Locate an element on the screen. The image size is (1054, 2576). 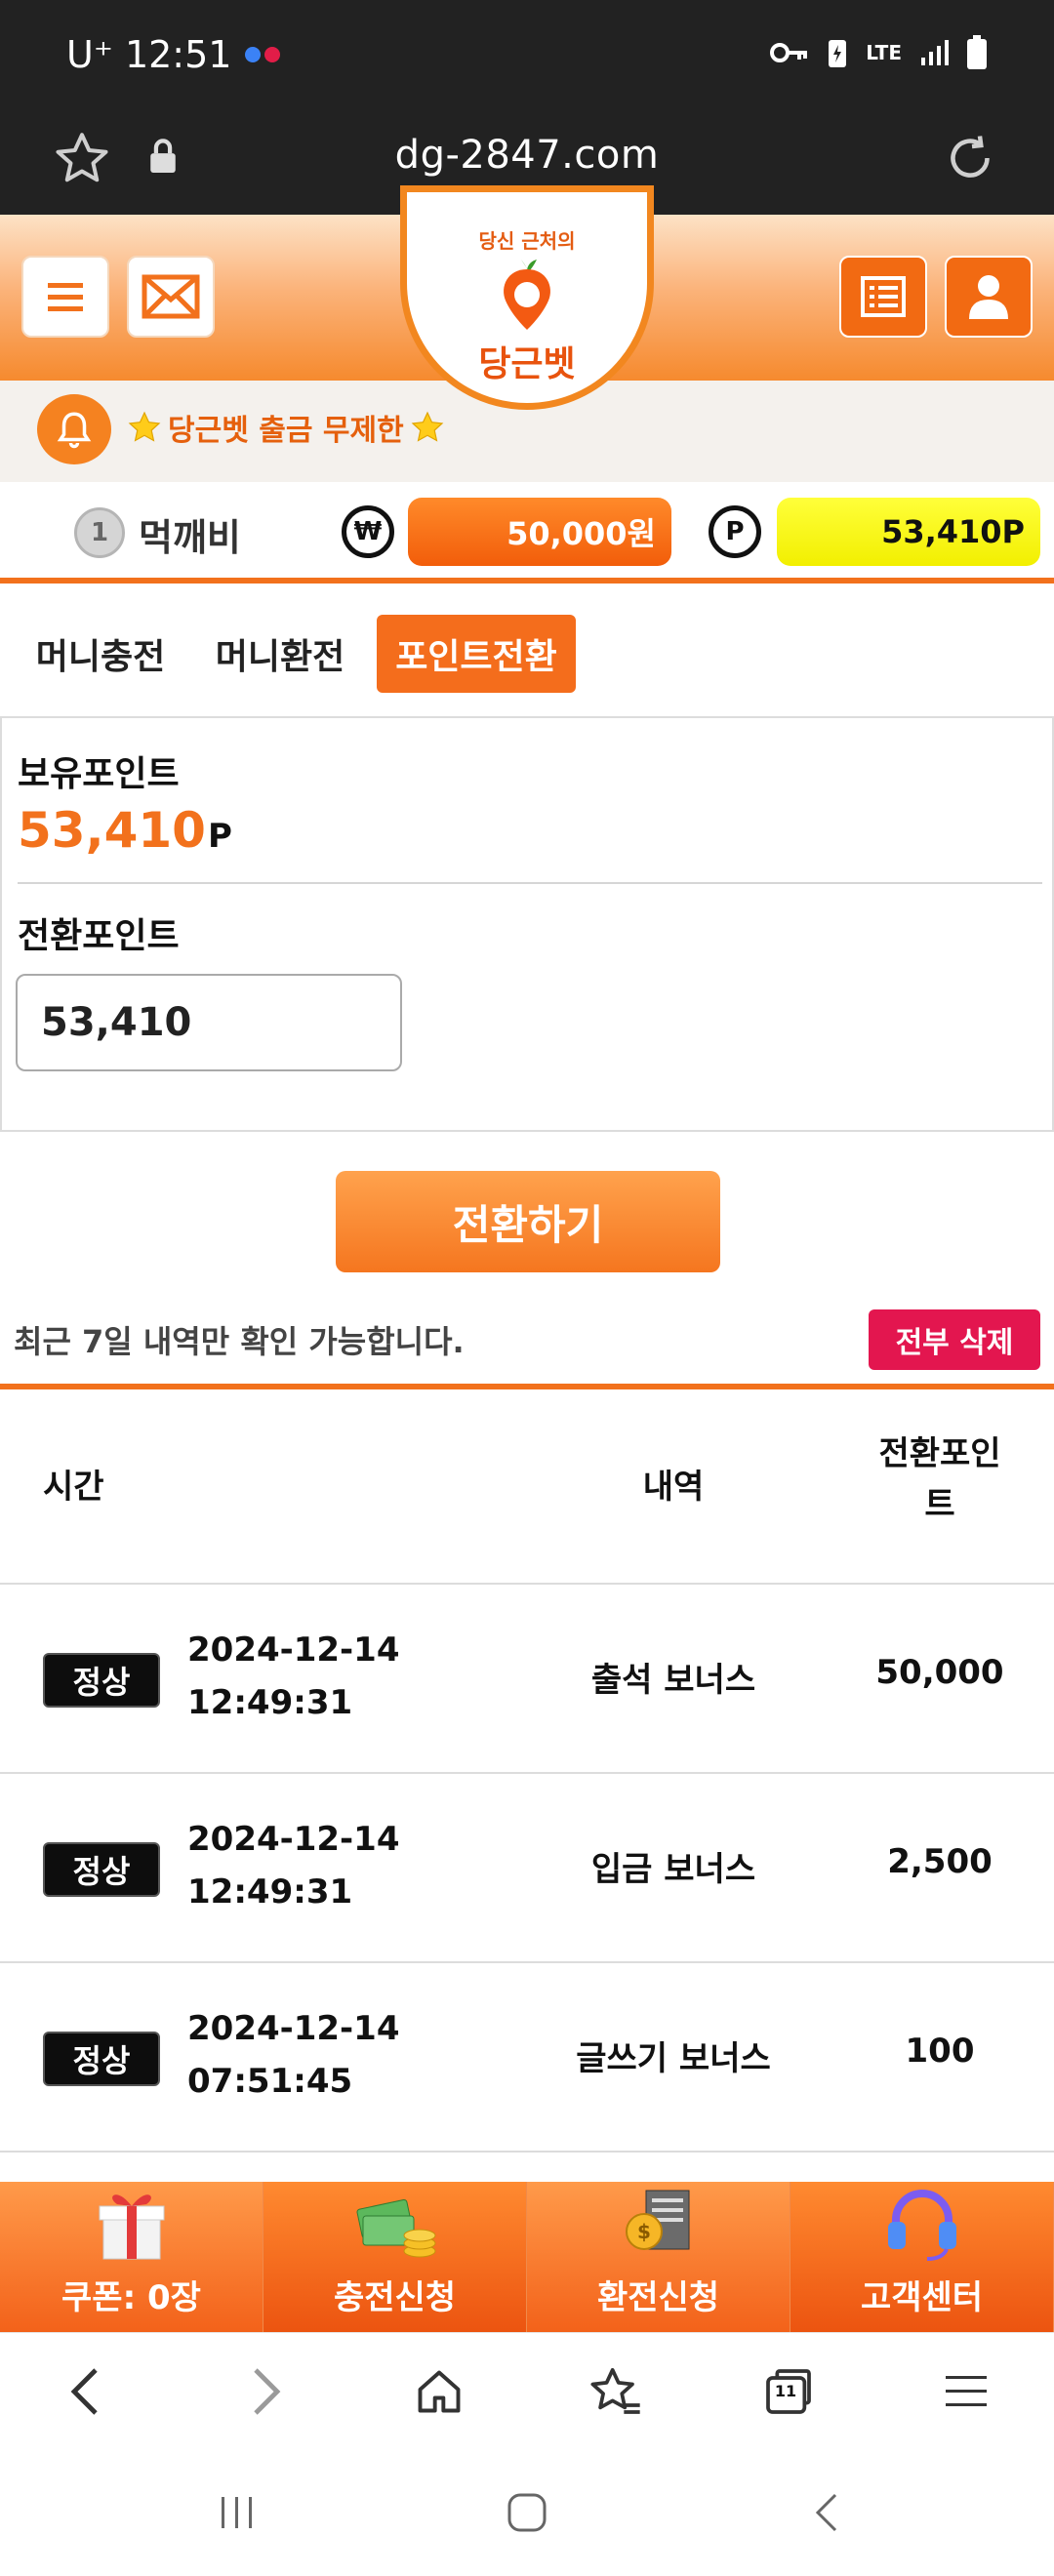
logo-name: 당근벳 is located at coordinates (527, 364).